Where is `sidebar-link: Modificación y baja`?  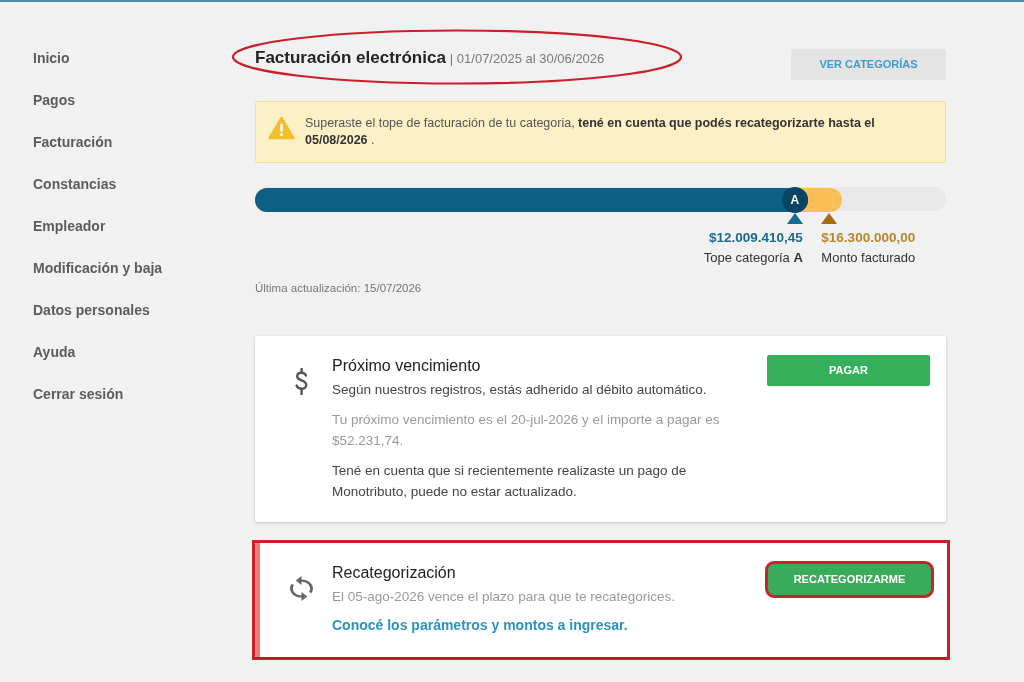
sidebar-link: Modificación y baja is located at coordinates (98, 268).